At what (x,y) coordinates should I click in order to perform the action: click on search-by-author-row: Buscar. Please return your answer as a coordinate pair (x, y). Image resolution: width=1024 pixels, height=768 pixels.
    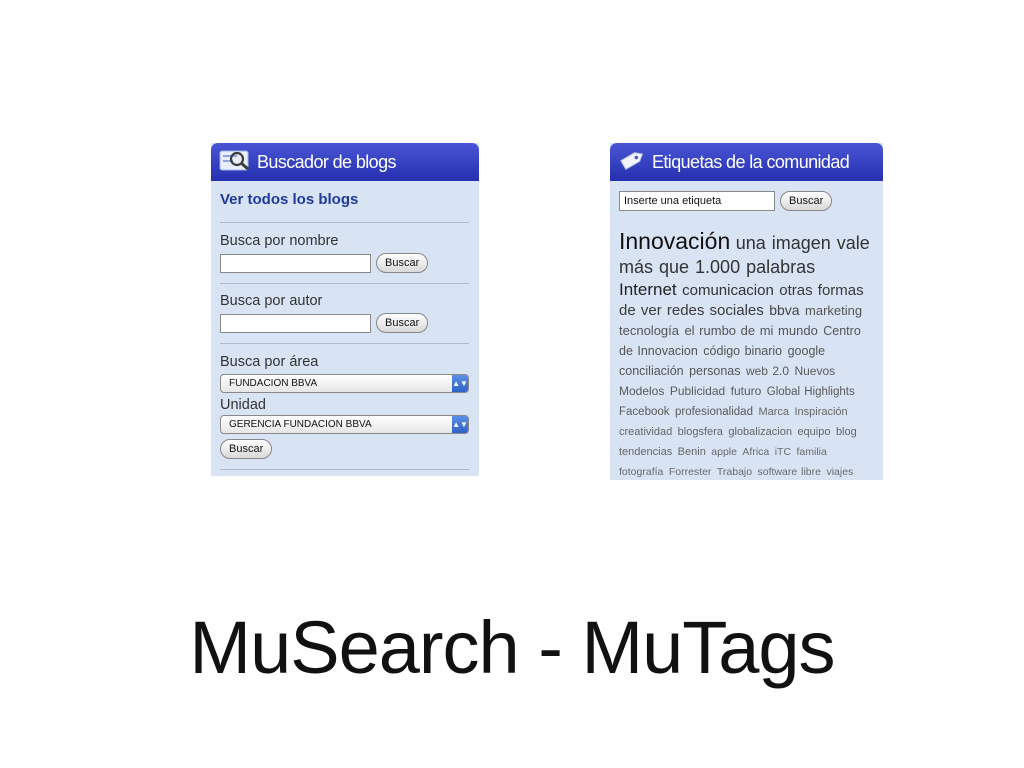
    Looking at the image, I should click on (349, 323).